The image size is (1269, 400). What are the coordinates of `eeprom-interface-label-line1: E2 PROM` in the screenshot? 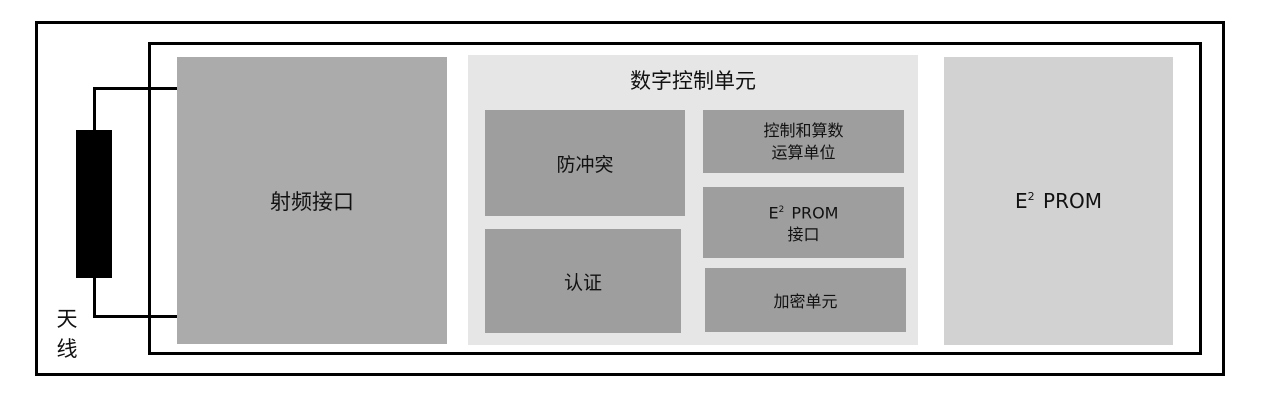 It's located at (804, 212).